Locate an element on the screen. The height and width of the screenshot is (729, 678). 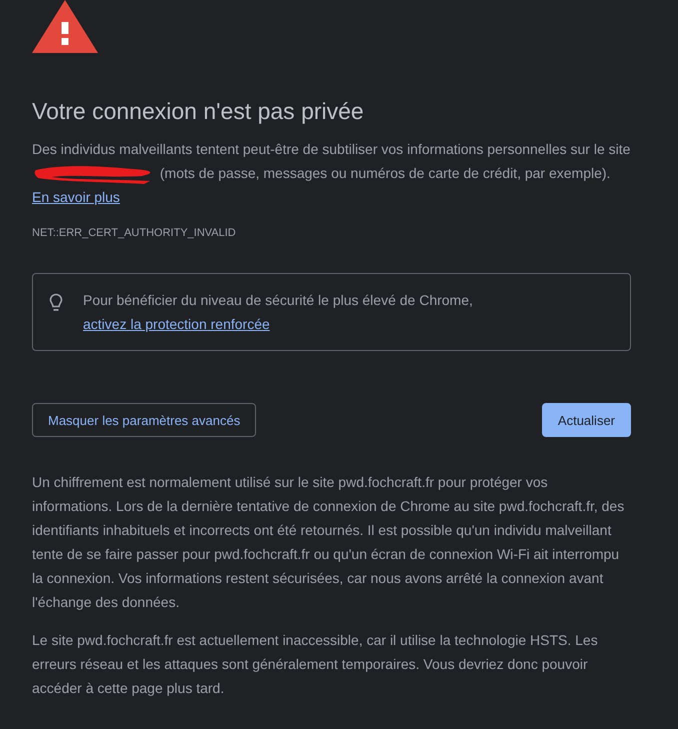
error-code: NET::ERR_CERT_AUTHORITY_INVALID is located at coordinates (134, 233).